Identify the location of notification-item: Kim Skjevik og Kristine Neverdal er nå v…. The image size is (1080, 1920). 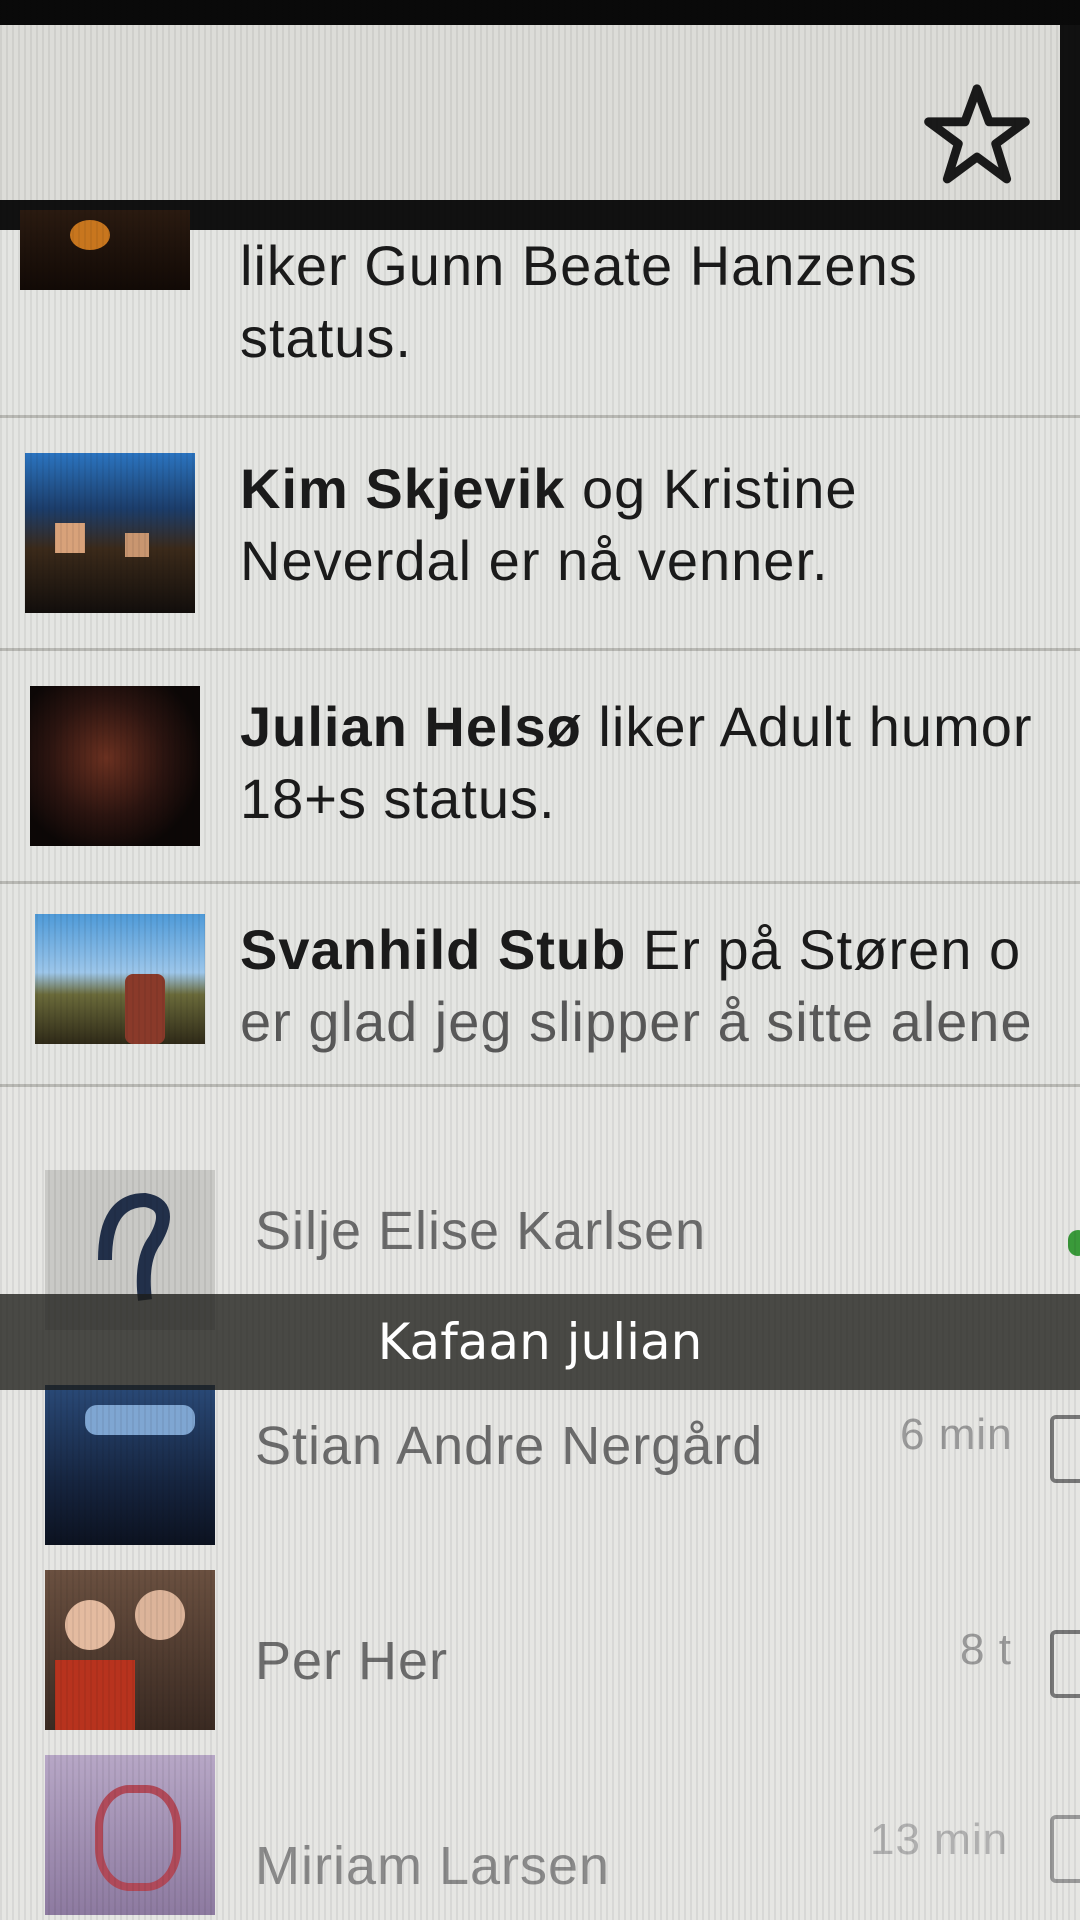
(540, 534).